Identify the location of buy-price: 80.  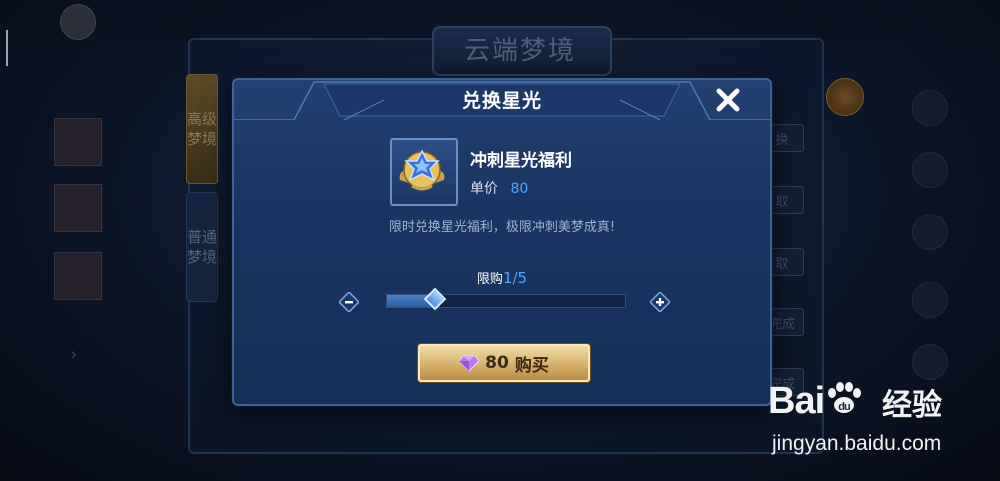
(497, 363).